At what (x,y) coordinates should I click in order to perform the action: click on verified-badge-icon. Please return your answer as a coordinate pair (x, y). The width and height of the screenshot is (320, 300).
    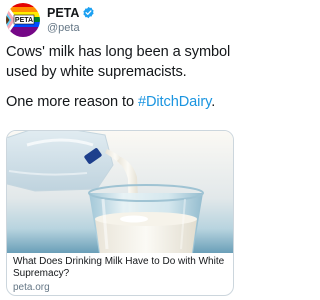
    Looking at the image, I should click on (88, 12).